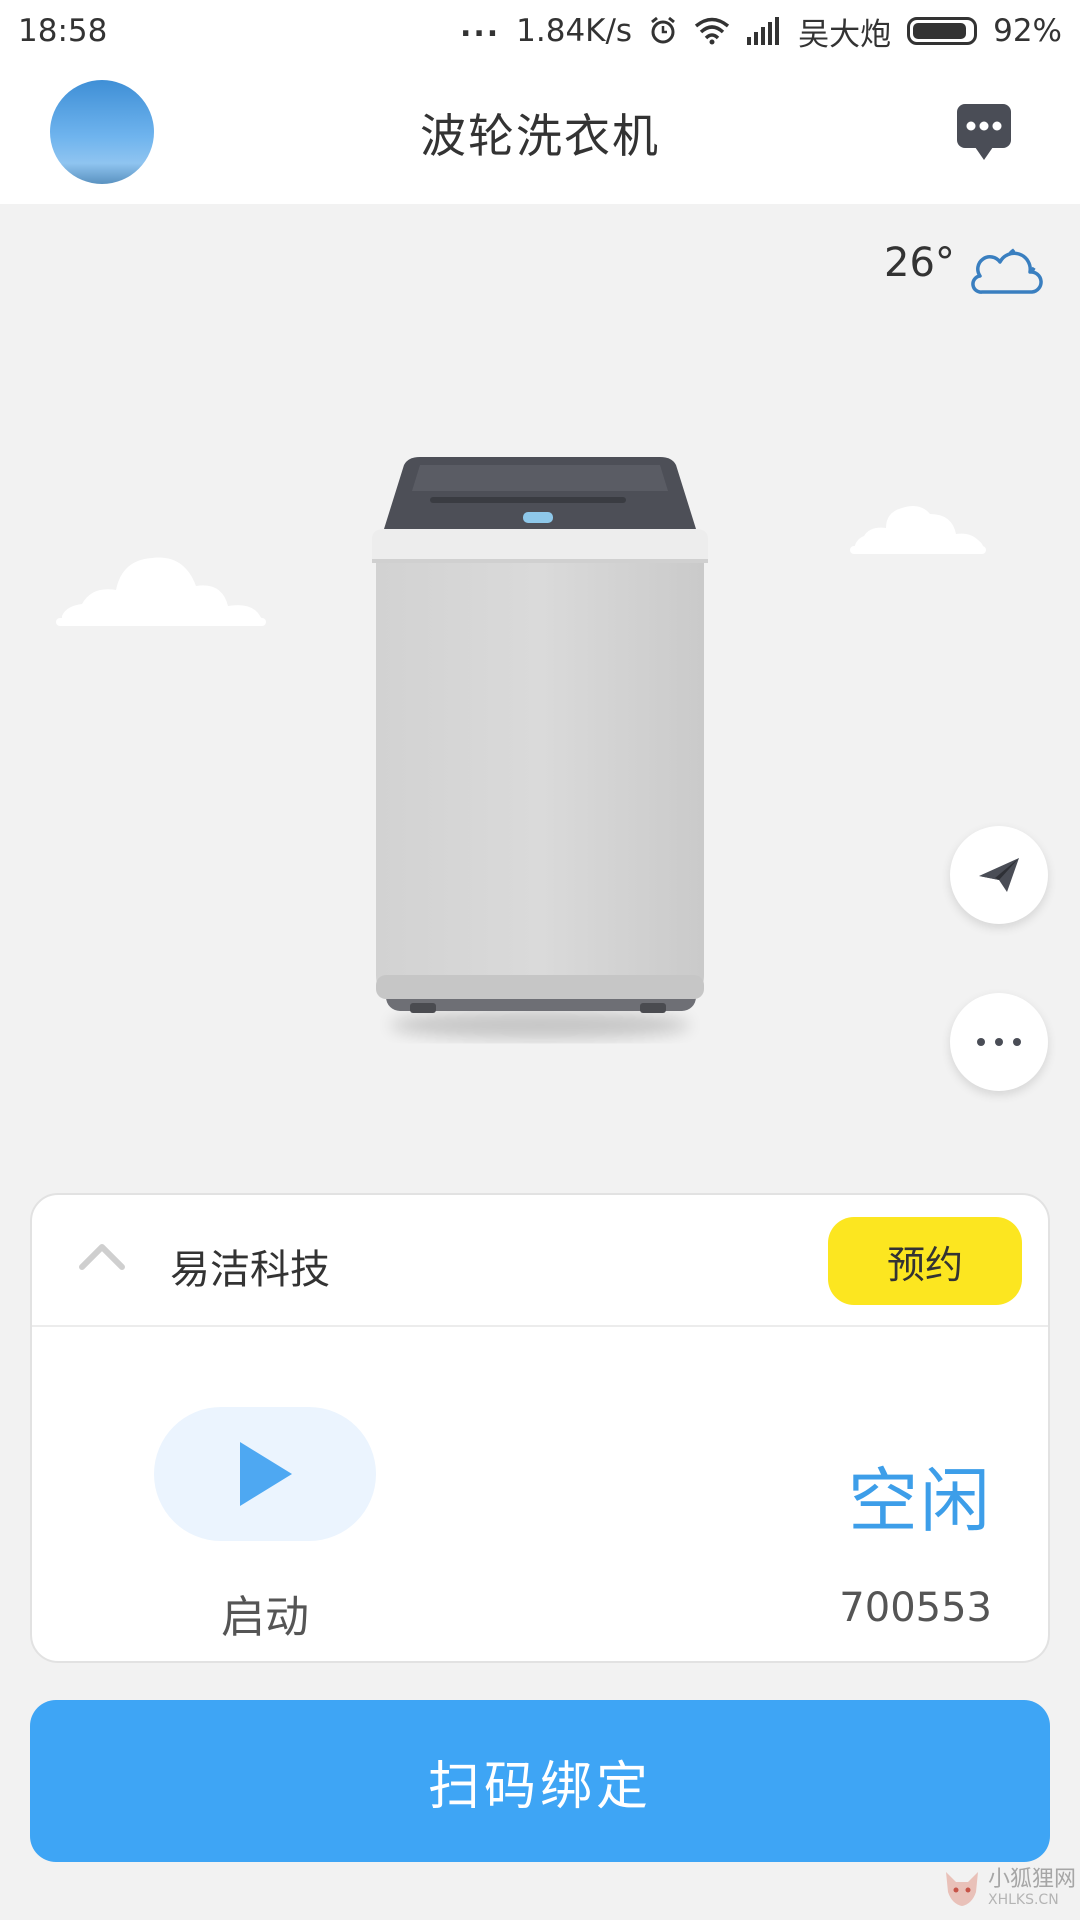 Image resolution: width=1080 pixels, height=1920 pixels. What do you see at coordinates (102, 1257) in the screenshot?
I see `chevron-up-icon` at bounding box center [102, 1257].